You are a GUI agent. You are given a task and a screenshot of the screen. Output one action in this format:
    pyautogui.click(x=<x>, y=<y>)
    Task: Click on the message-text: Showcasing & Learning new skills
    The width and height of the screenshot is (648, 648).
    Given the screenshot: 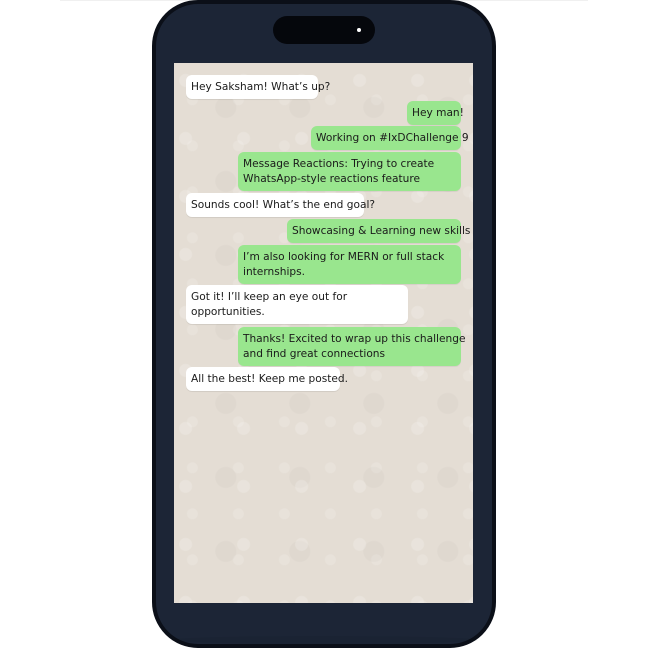 What is the action you would take?
    pyautogui.click(x=381, y=231)
    